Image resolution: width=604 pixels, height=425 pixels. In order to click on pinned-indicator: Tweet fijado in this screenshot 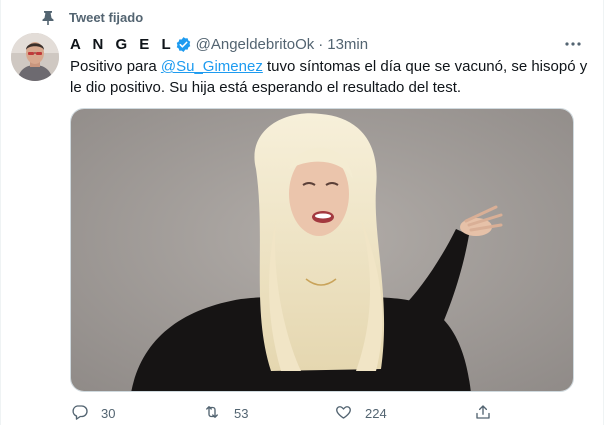, I will do `click(92, 17)`.